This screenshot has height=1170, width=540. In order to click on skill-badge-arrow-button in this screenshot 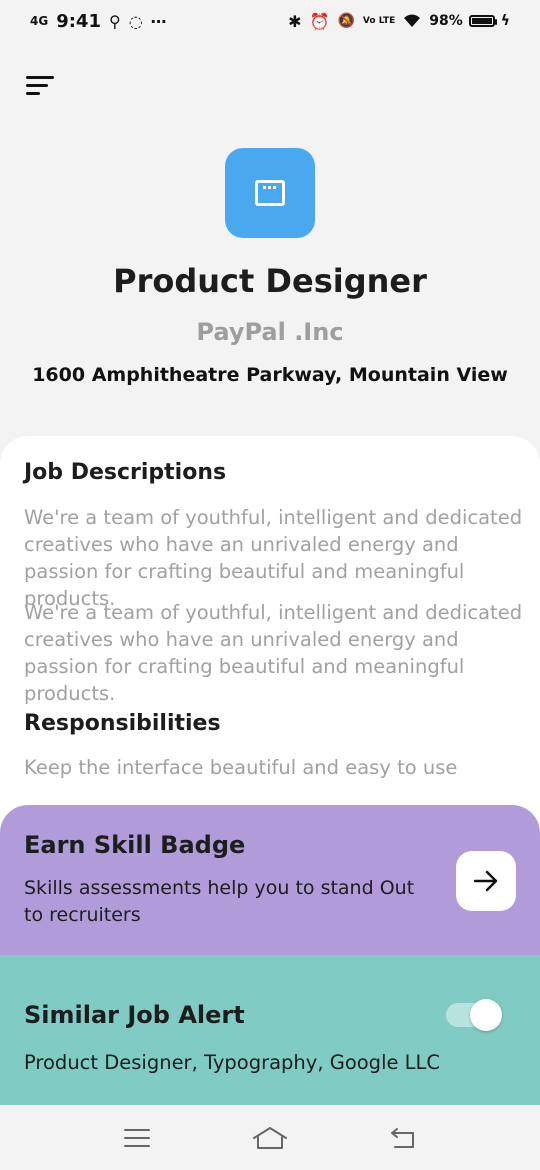, I will do `click(486, 881)`.